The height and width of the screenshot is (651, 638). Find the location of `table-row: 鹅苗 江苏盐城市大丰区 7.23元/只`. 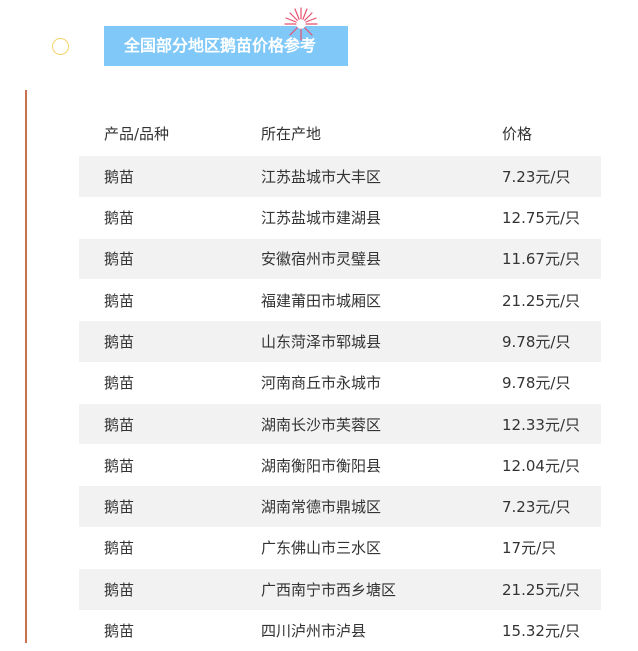

table-row: 鹅苗 江苏盐城市大丰区 7.23元/只 is located at coordinates (340, 176).